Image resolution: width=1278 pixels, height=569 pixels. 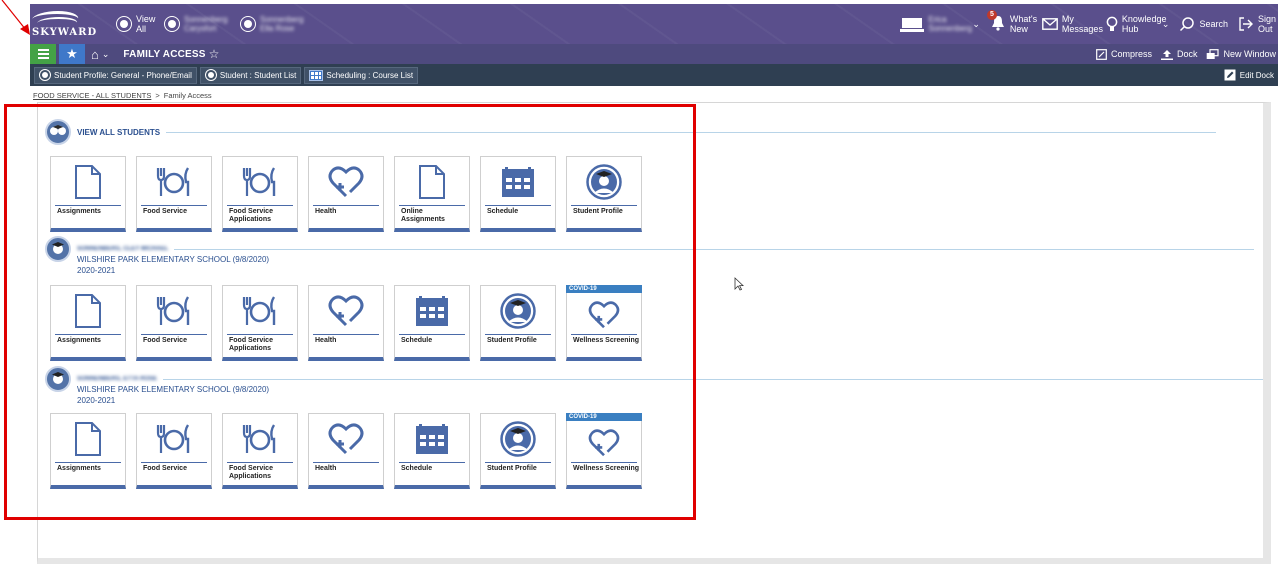 What do you see at coordinates (1213, 53) in the screenshot?
I see `new-window-icon` at bounding box center [1213, 53].